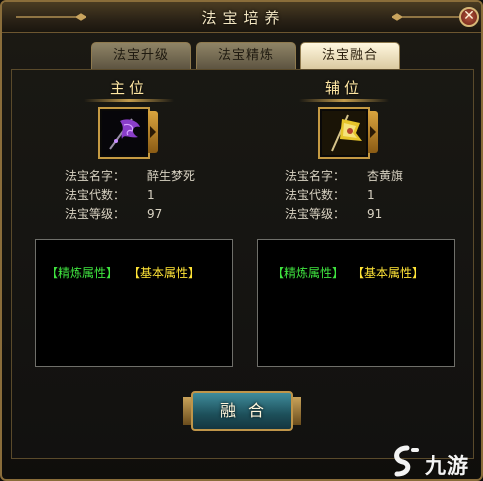 The width and height of the screenshot is (483, 481). I want to click on main-refine-attr: 【精炼属性】, so click(82, 273).